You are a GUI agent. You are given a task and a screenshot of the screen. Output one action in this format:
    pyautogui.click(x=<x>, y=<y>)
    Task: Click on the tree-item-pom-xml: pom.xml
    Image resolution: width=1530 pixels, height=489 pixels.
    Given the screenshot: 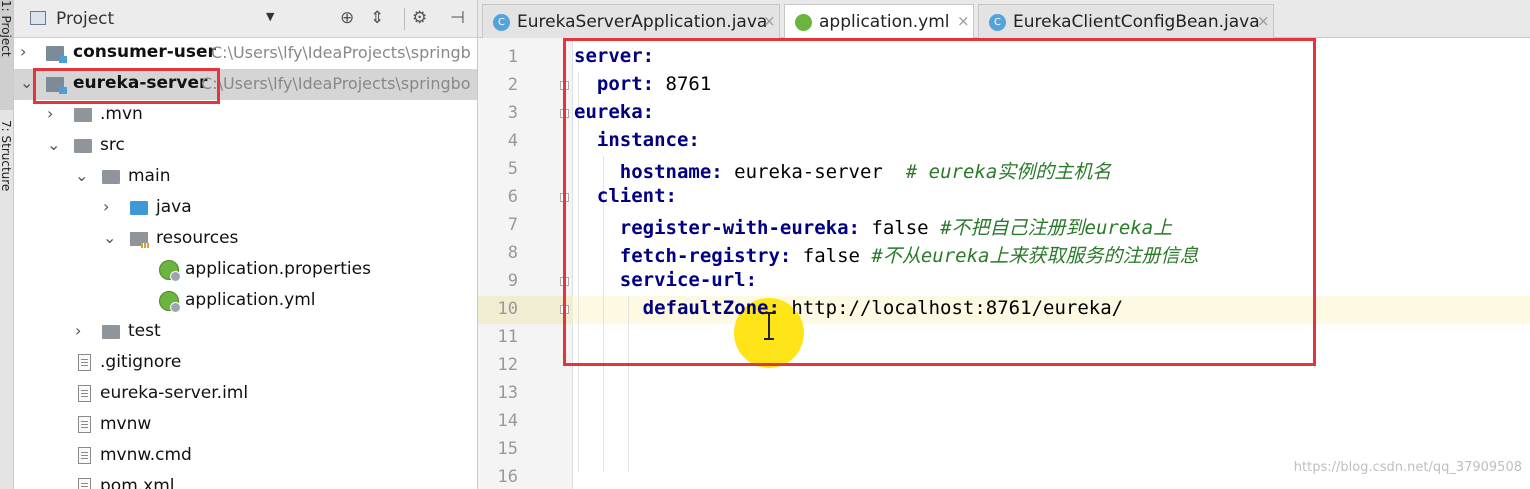 What is the action you would take?
    pyautogui.click(x=245, y=480)
    